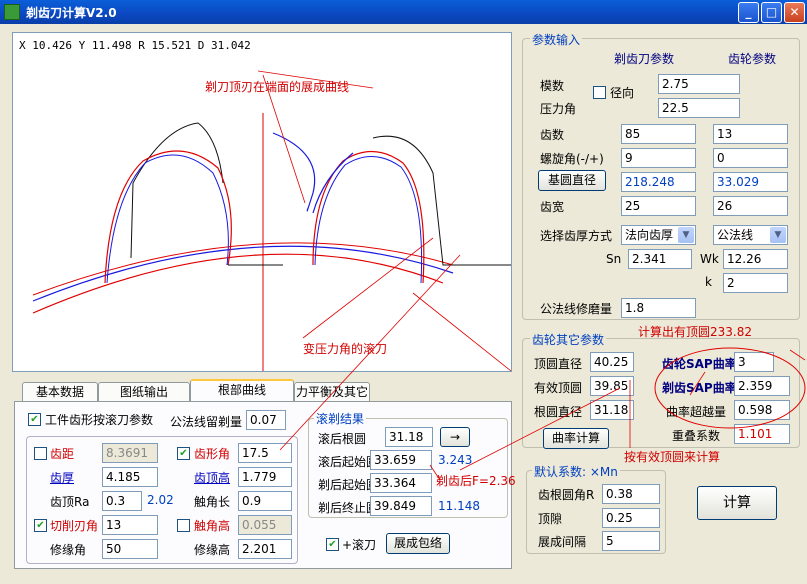 This screenshot has height=584, width=807. Describe the element at coordinates (750, 134) in the screenshot. I see `teeth-gear-field: 13` at that location.